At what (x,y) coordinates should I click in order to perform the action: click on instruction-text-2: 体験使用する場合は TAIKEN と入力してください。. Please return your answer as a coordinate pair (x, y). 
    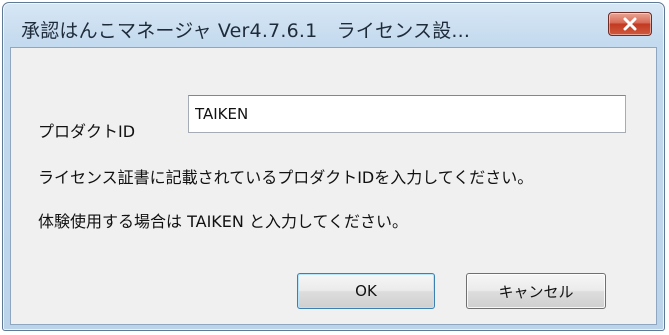
    Looking at the image, I should click on (223, 221).